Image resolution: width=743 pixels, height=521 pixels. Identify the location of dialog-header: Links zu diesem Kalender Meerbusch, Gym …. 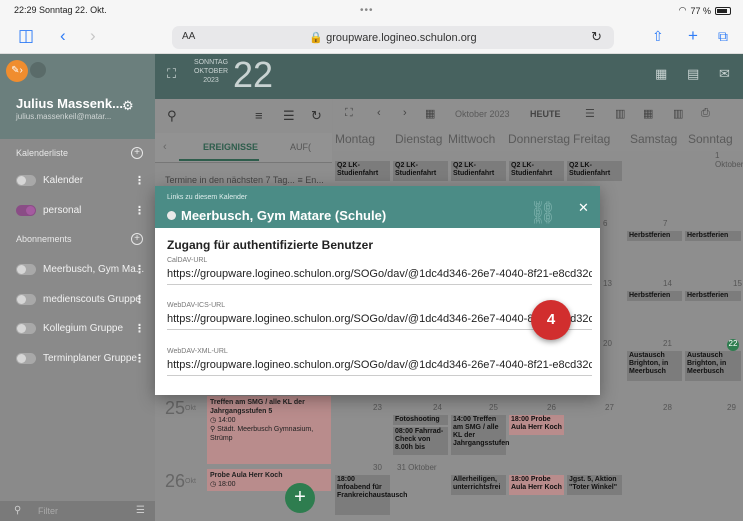
(377, 207).